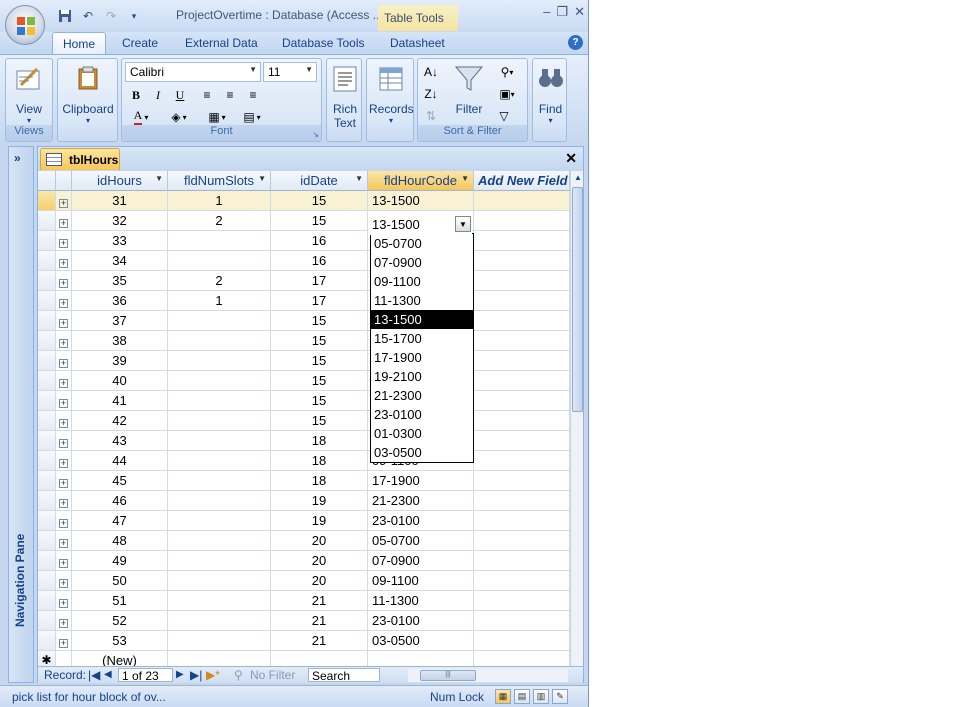  Describe the element at coordinates (252, 117) in the screenshot. I see `alternate-fill-icon: ▤ ▾` at that location.